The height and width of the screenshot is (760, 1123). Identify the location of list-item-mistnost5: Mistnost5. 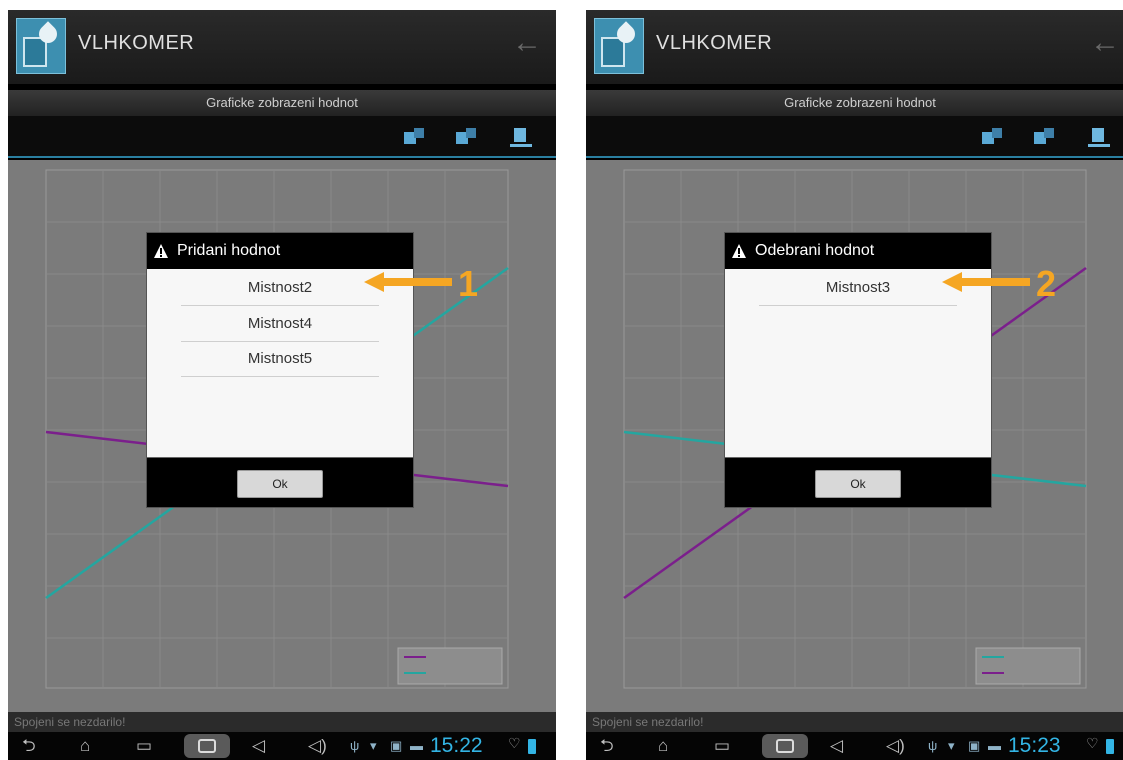
(280, 359).